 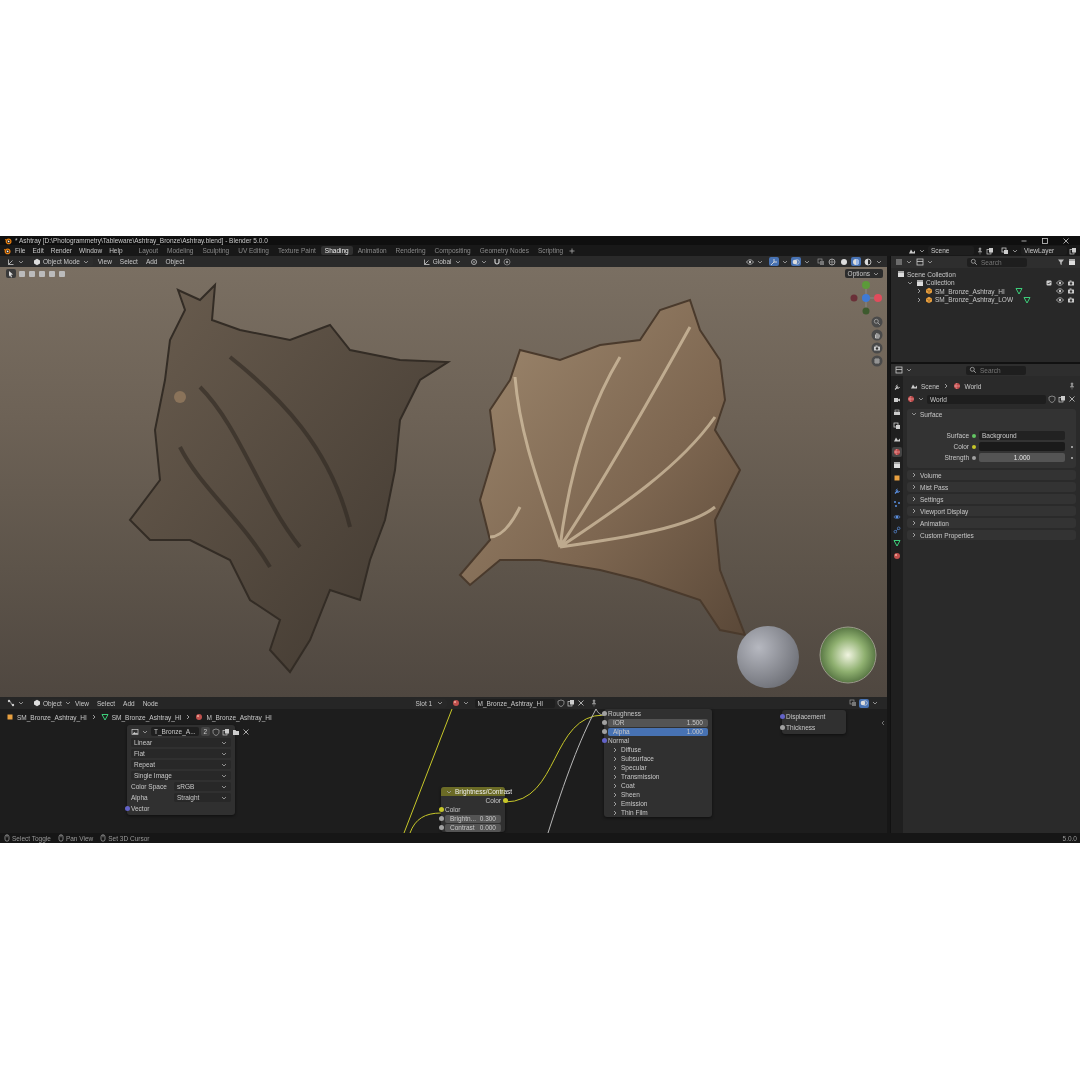 I want to click on gizmo-button, so click(x=774, y=261).